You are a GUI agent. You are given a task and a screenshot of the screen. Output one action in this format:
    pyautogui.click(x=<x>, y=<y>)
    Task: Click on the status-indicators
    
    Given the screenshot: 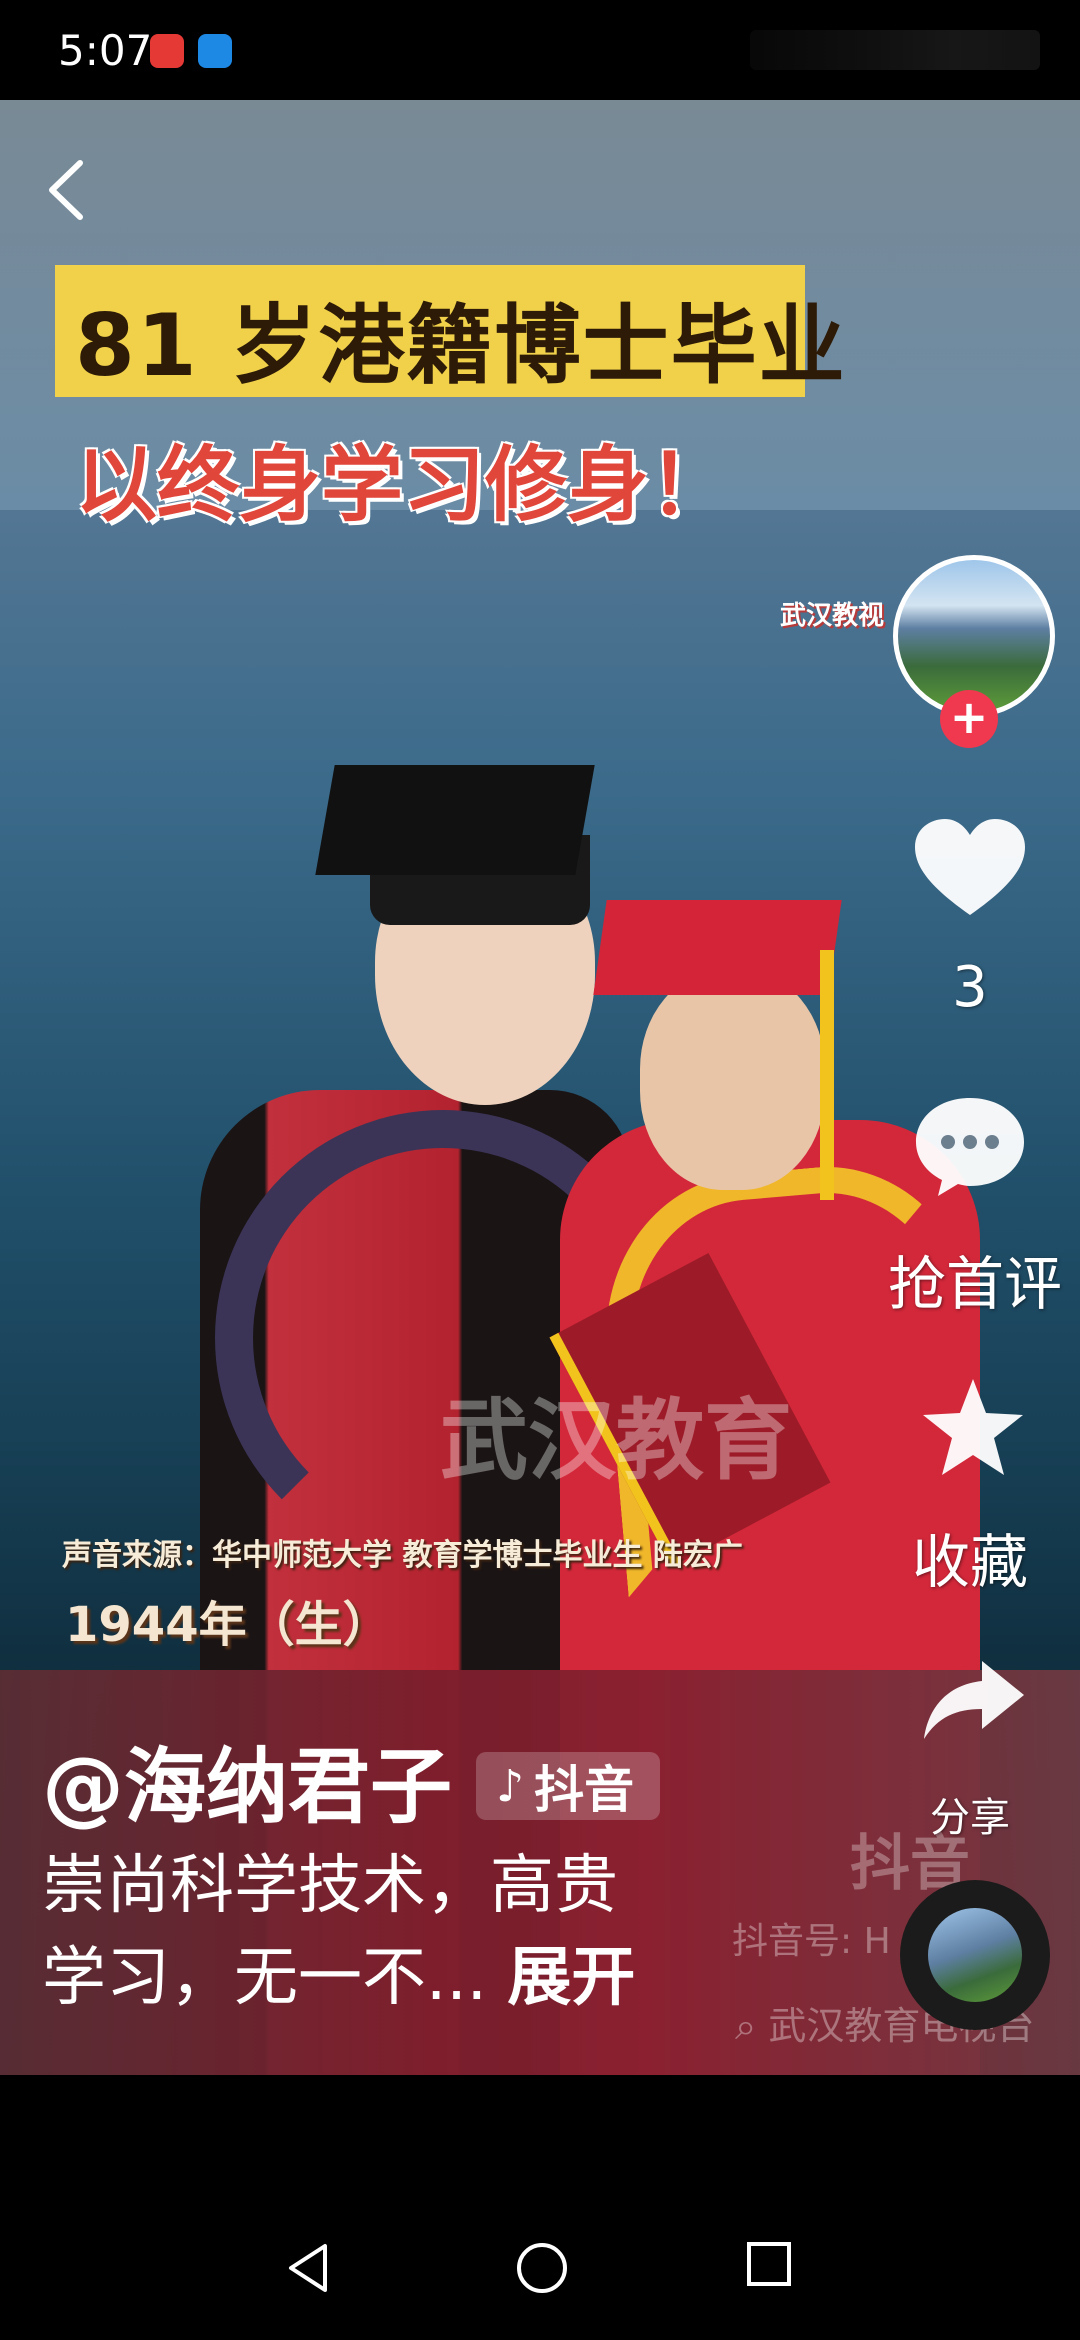 What is the action you would take?
    pyautogui.click(x=895, y=50)
    